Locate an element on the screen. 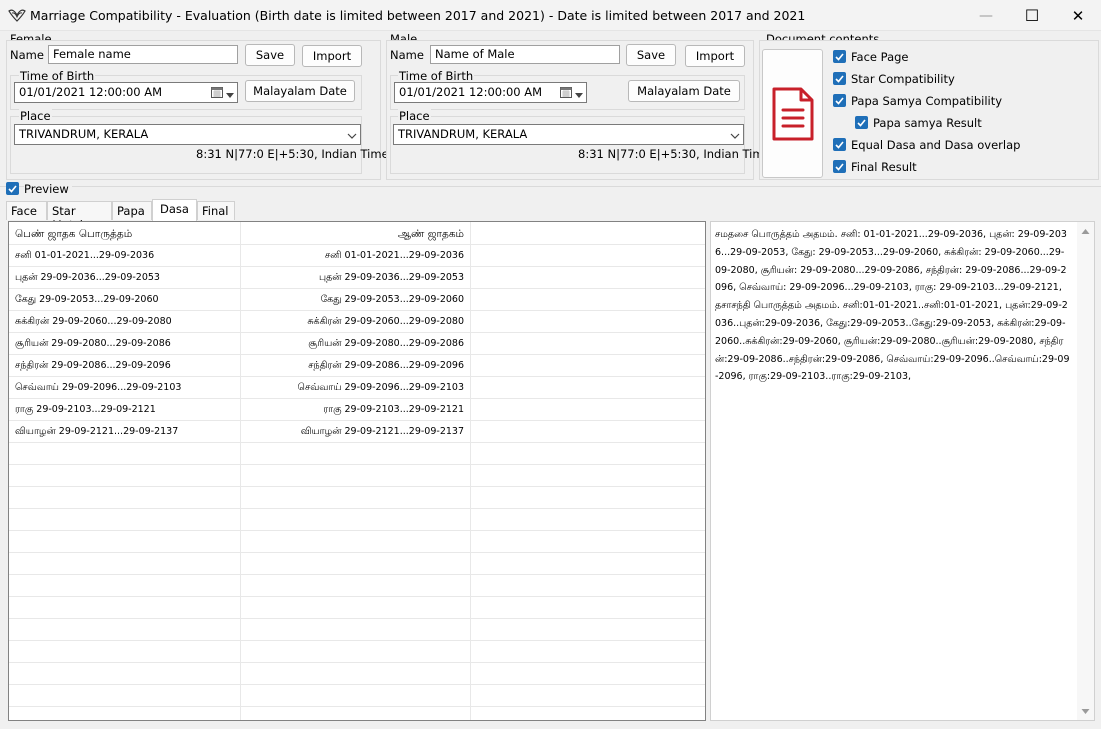  star-compatibility-checkbox is located at coordinates (839, 78).